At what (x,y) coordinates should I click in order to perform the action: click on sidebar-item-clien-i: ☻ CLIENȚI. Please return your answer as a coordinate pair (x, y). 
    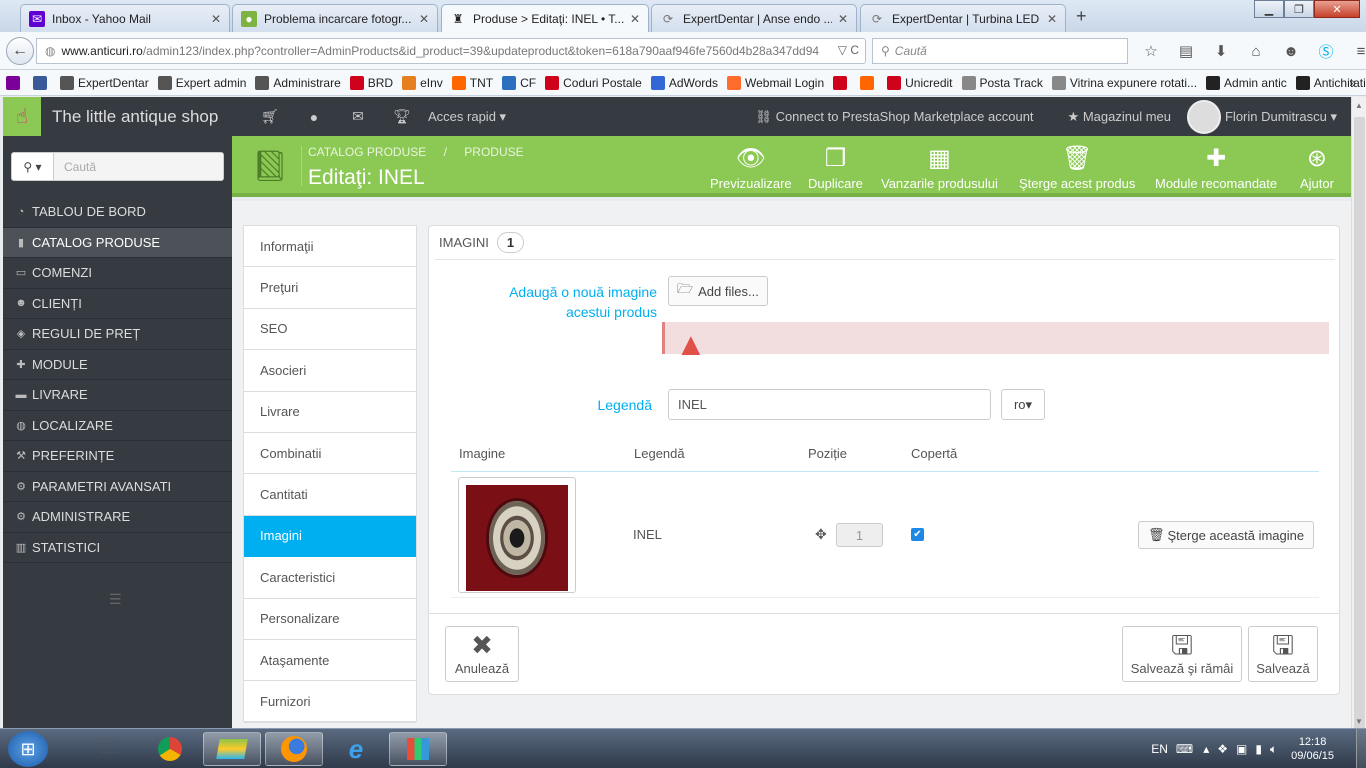
    Looking at the image, I should click on (117, 304).